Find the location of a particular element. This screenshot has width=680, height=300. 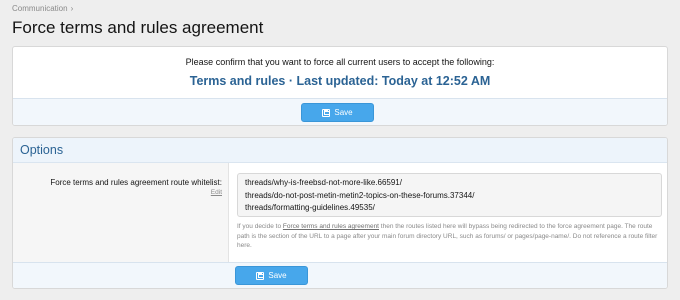

breadcrumb-item-communication: Communication is located at coordinates (40, 8).